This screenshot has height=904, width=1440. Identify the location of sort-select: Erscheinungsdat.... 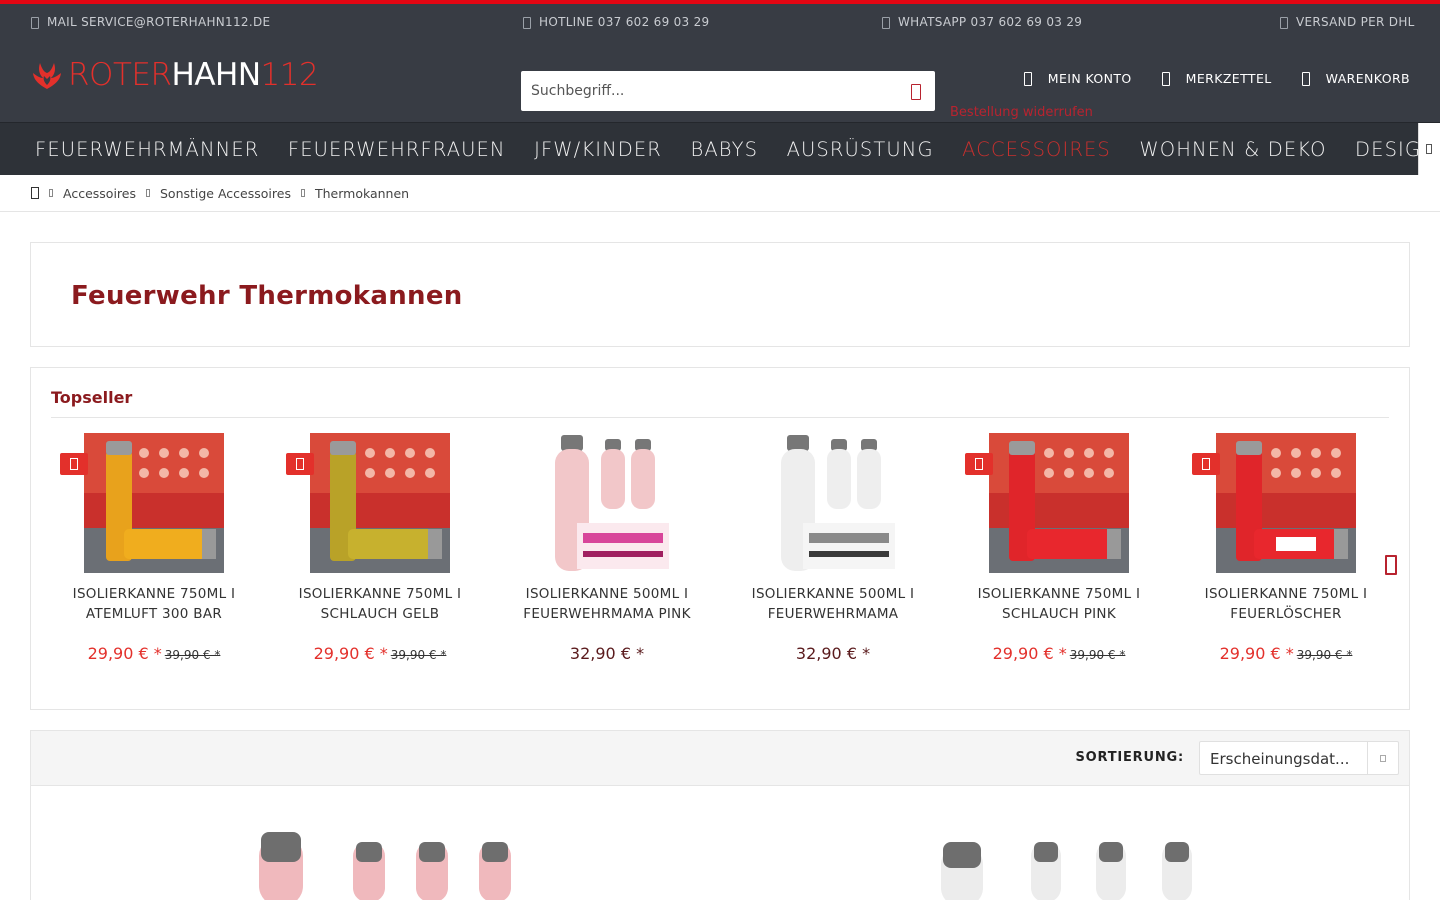
(1299, 758).